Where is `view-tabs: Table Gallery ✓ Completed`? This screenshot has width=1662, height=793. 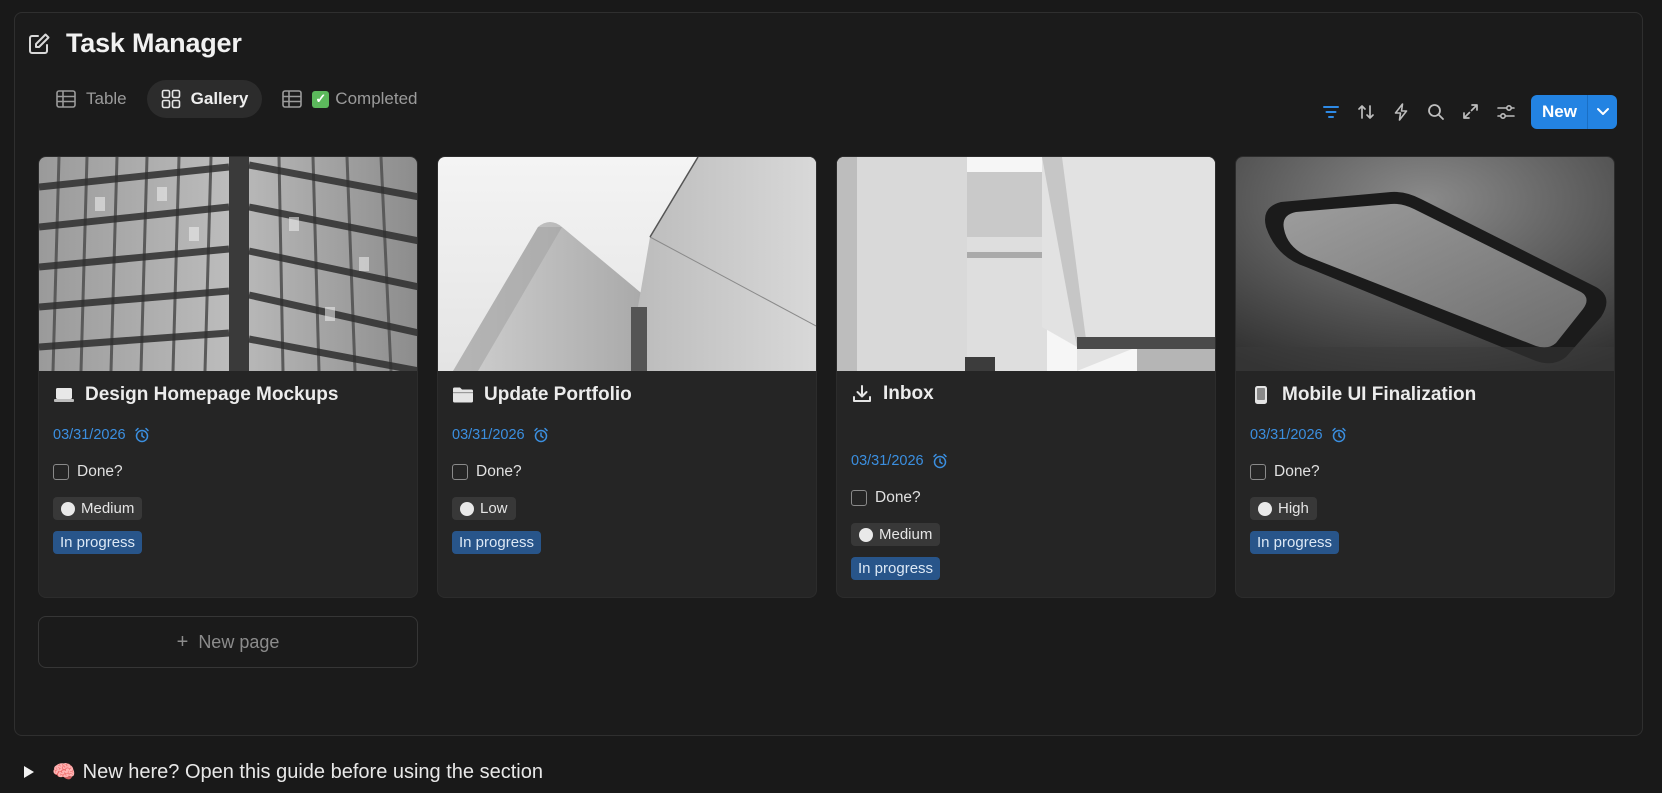 view-tabs: Table Gallery ✓ Completed is located at coordinates (240, 99).